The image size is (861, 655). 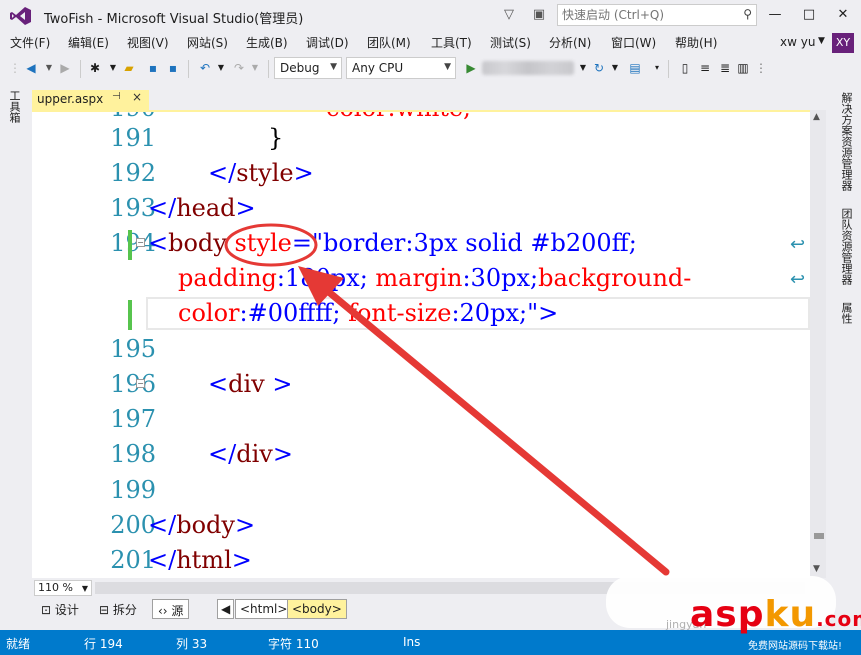 What do you see at coordinates (267, 42) in the screenshot?
I see `menu-build: 生成(B)` at bounding box center [267, 42].